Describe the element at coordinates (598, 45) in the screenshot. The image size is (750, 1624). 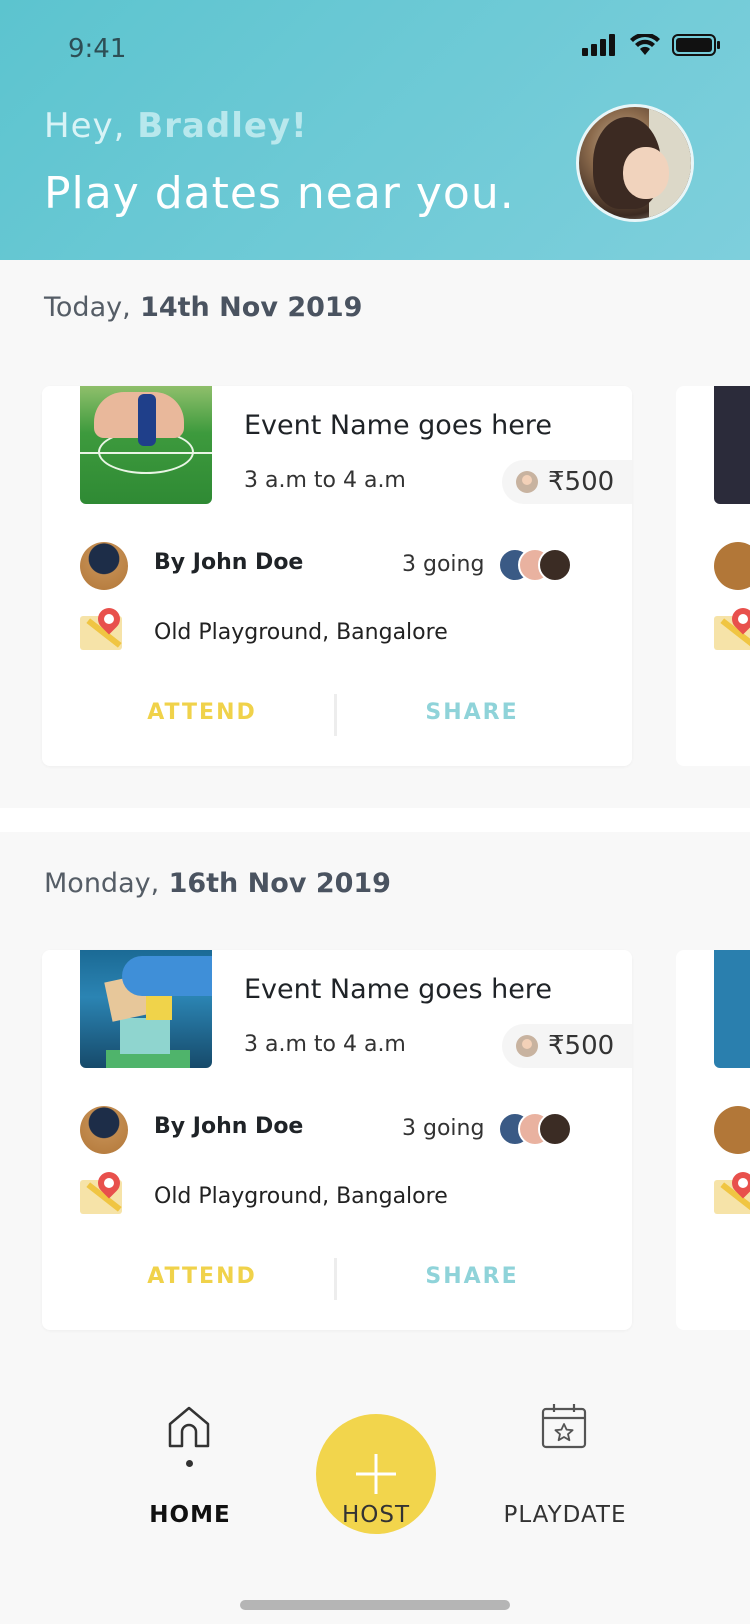
I see `signal-icon` at that location.